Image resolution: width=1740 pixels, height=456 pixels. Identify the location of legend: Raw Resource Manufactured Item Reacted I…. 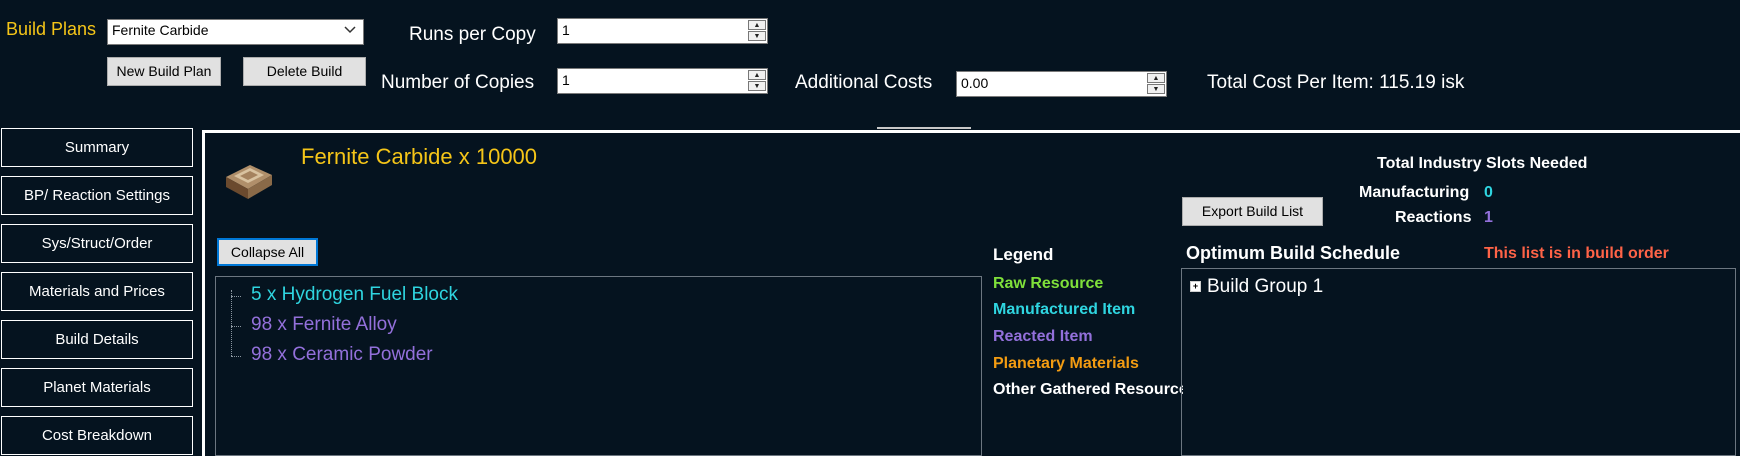
(1088, 340).